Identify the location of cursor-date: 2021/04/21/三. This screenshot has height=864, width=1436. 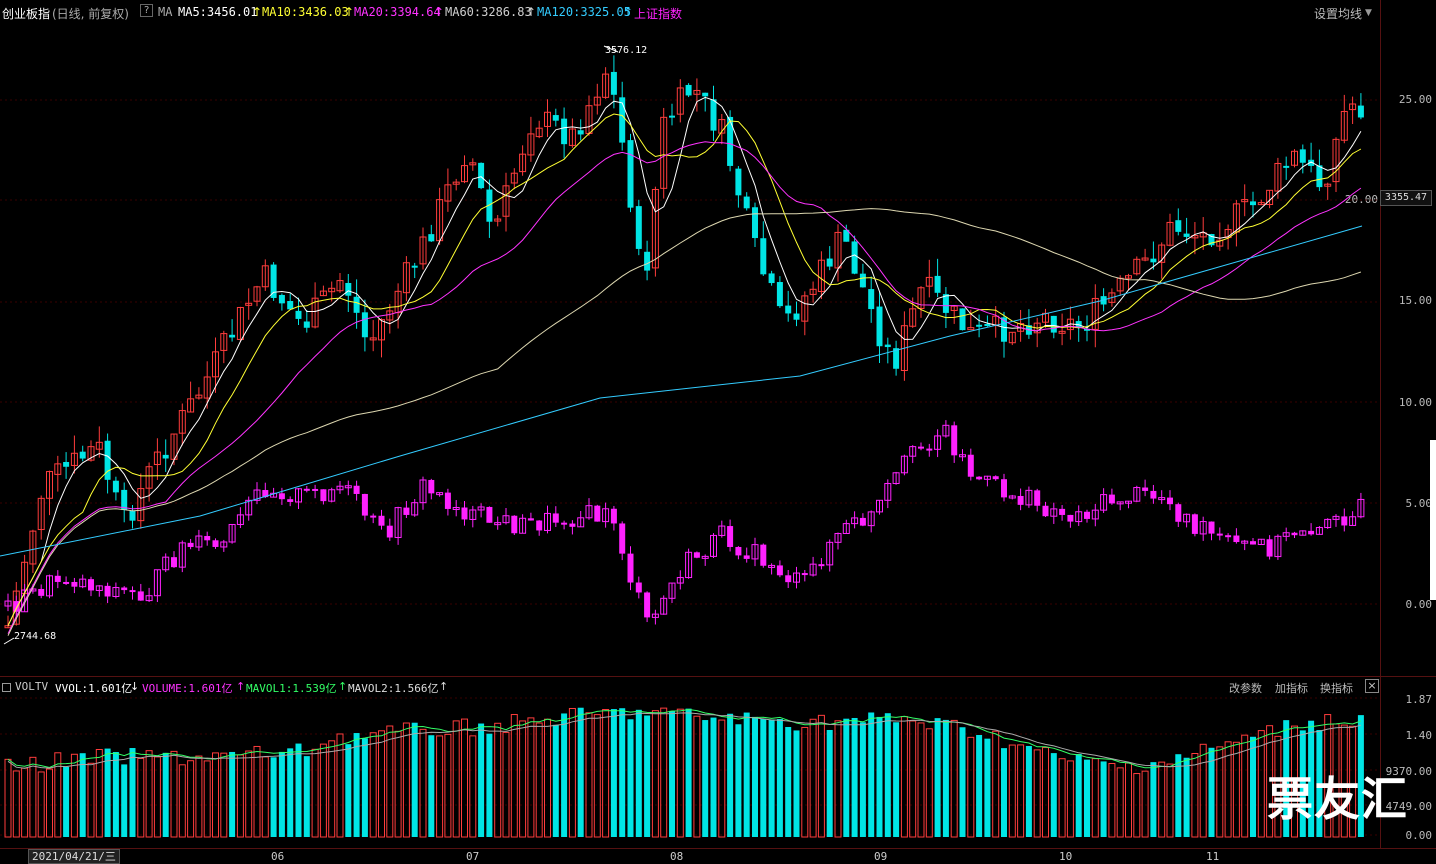
(74, 856).